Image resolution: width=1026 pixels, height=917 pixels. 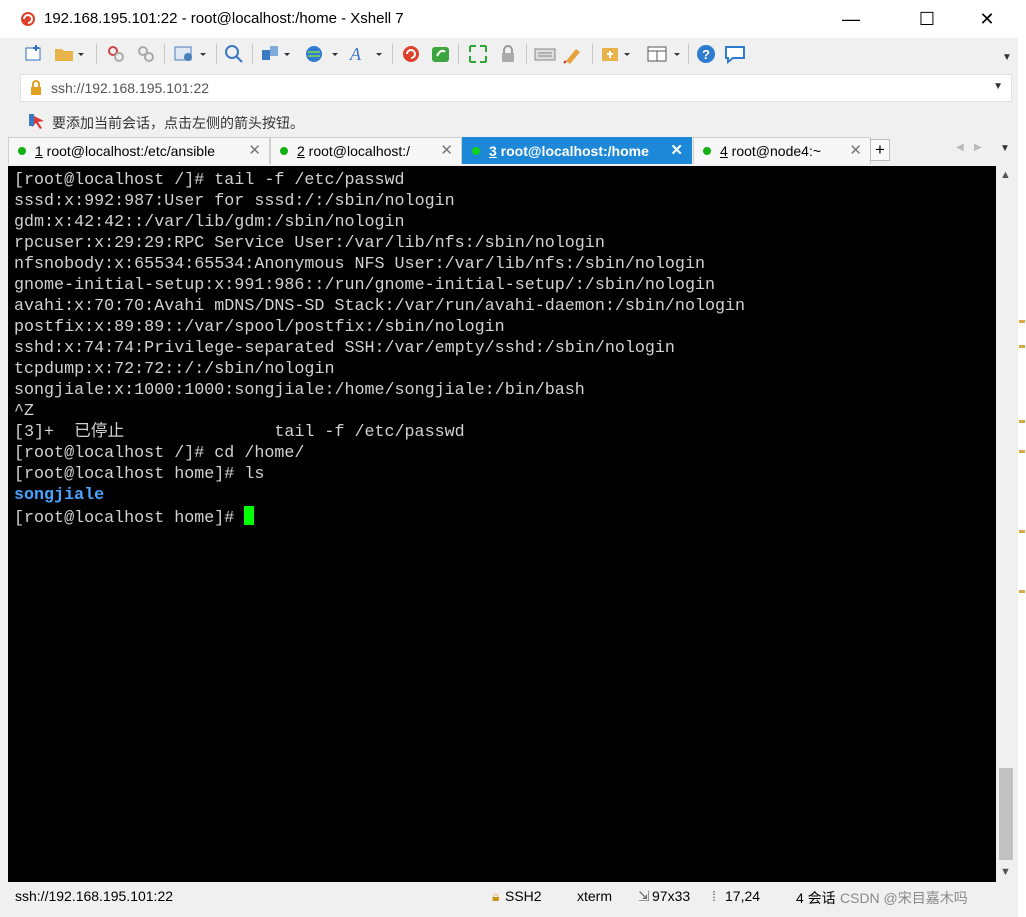 I want to click on prompt-line: [root@localhost home]#, so click(x=379, y=517).